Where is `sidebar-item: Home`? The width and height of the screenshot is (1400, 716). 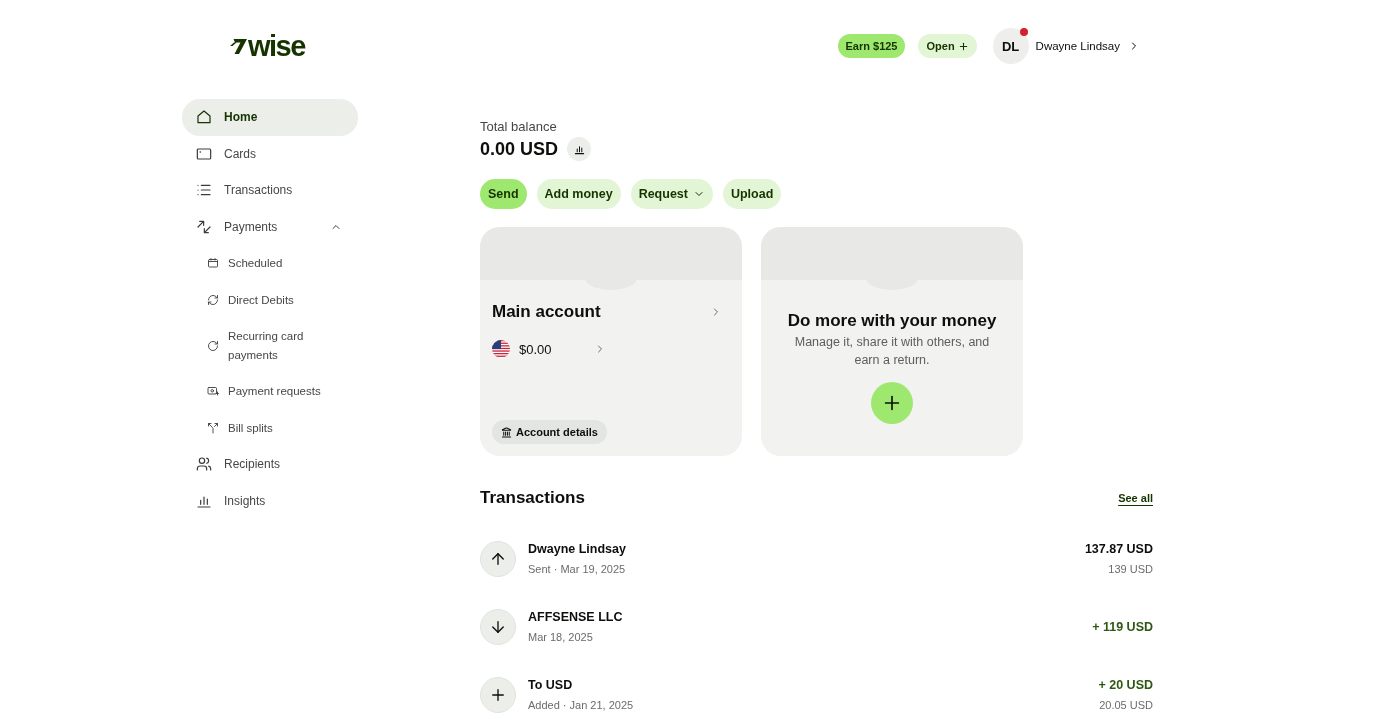 sidebar-item: Home is located at coordinates (270, 117).